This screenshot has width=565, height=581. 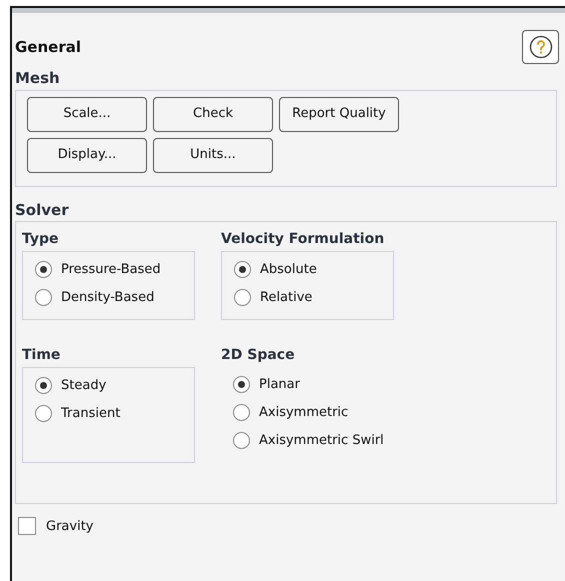 What do you see at coordinates (42, 210) in the screenshot?
I see `section-label: Solver` at bounding box center [42, 210].